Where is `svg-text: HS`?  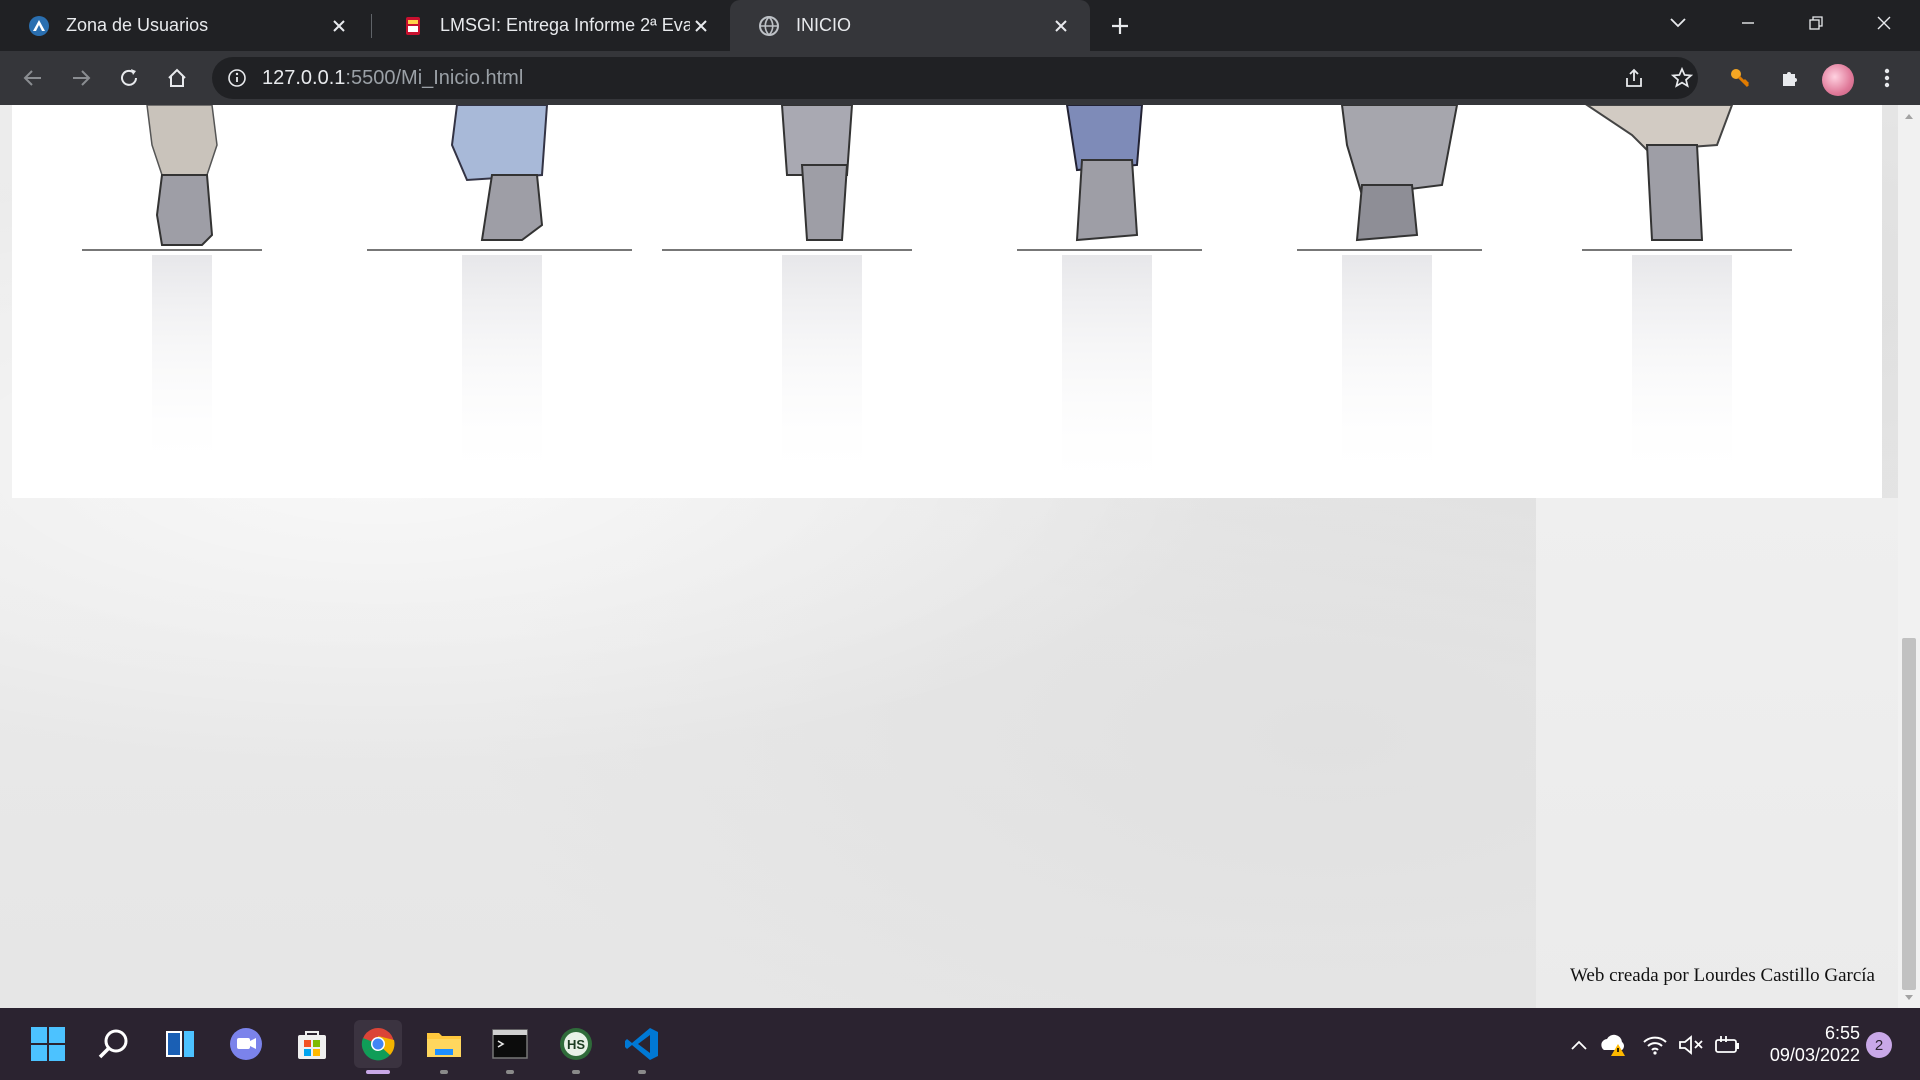 svg-text: HS is located at coordinates (576, 1044).